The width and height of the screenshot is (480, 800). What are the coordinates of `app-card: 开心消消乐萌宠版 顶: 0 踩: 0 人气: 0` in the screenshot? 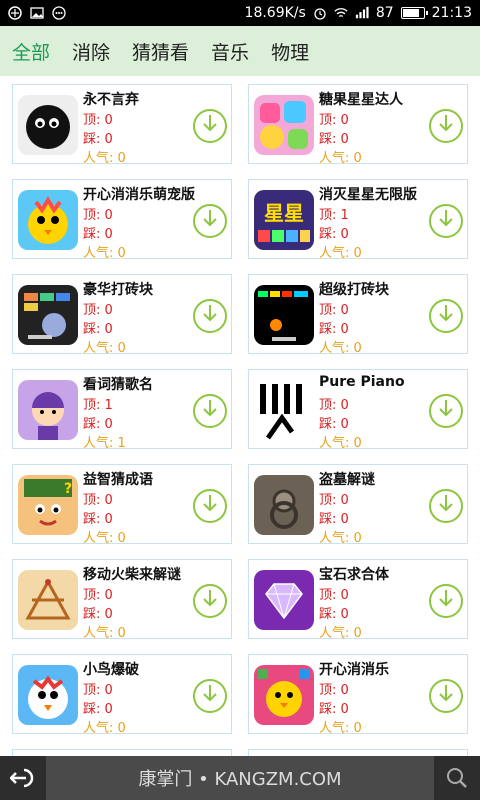 It's located at (122, 220).